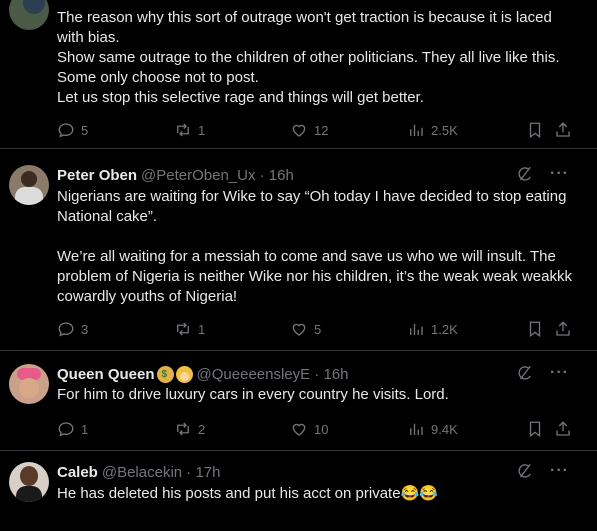  Describe the element at coordinates (202, 429) in the screenshot. I see `retweet-count: 2` at that location.